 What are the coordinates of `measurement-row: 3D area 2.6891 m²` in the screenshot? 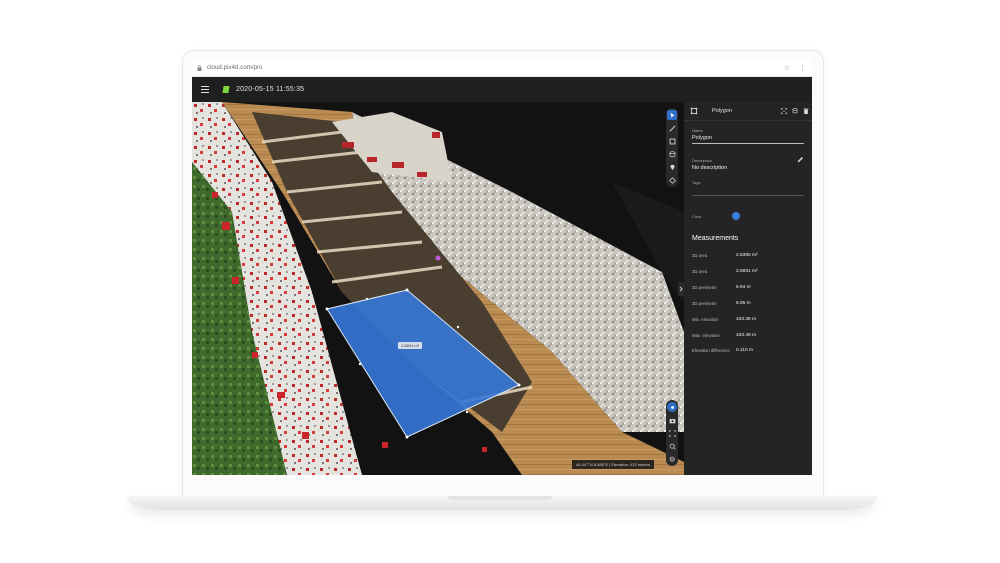 It's located at (749, 271).